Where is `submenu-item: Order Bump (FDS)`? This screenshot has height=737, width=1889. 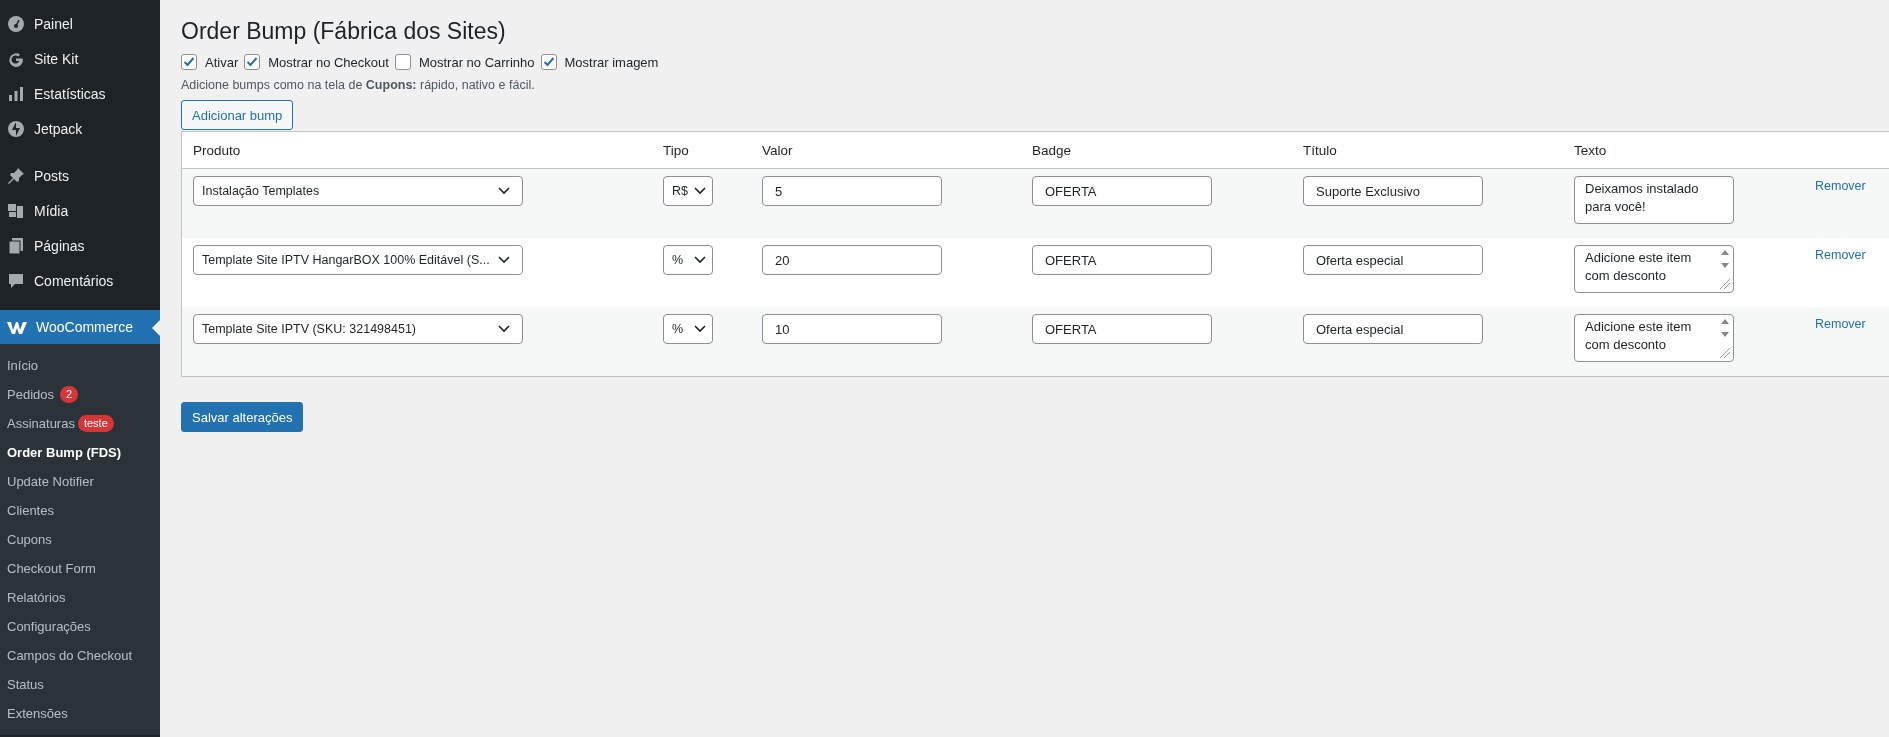
submenu-item: Order Bump (FDS) is located at coordinates (64, 452).